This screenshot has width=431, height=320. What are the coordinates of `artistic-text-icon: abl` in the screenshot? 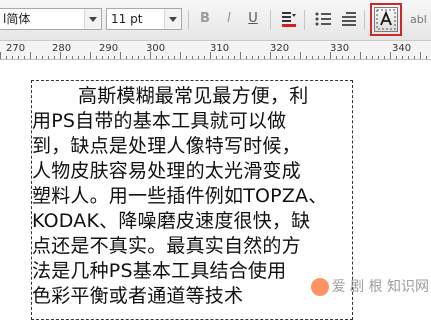 It's located at (418, 19).